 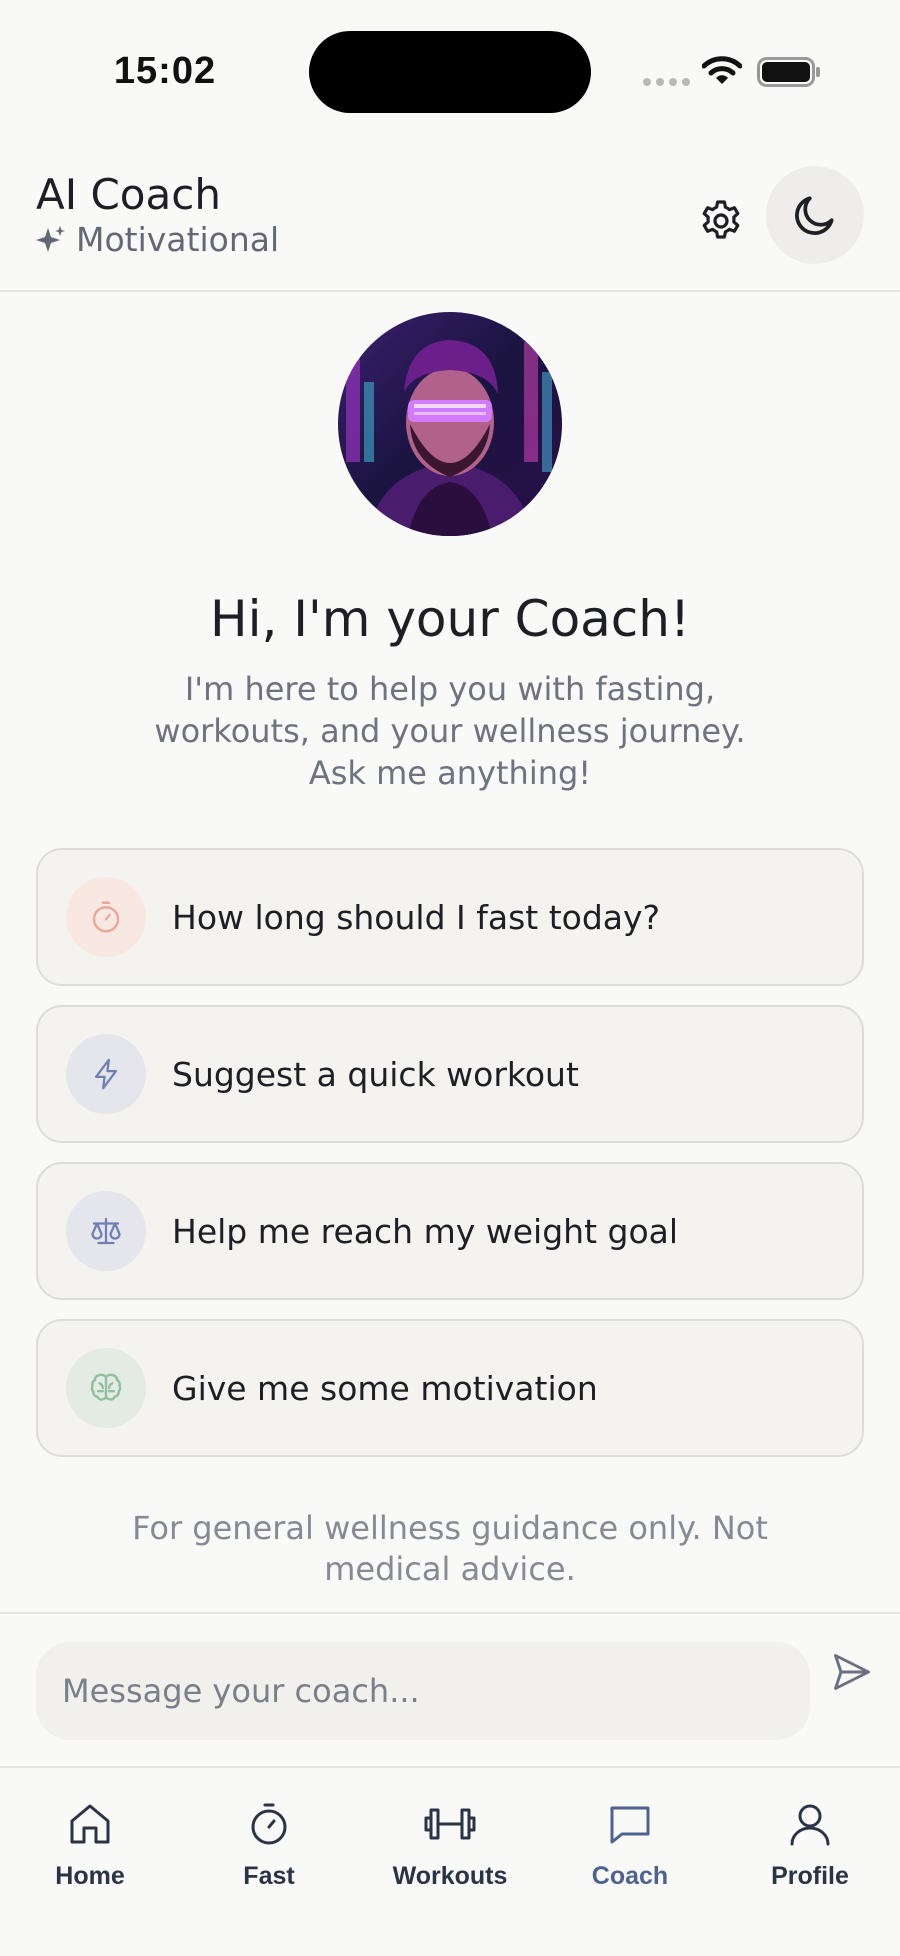 I want to click on send-icon, so click(x=852, y=1672).